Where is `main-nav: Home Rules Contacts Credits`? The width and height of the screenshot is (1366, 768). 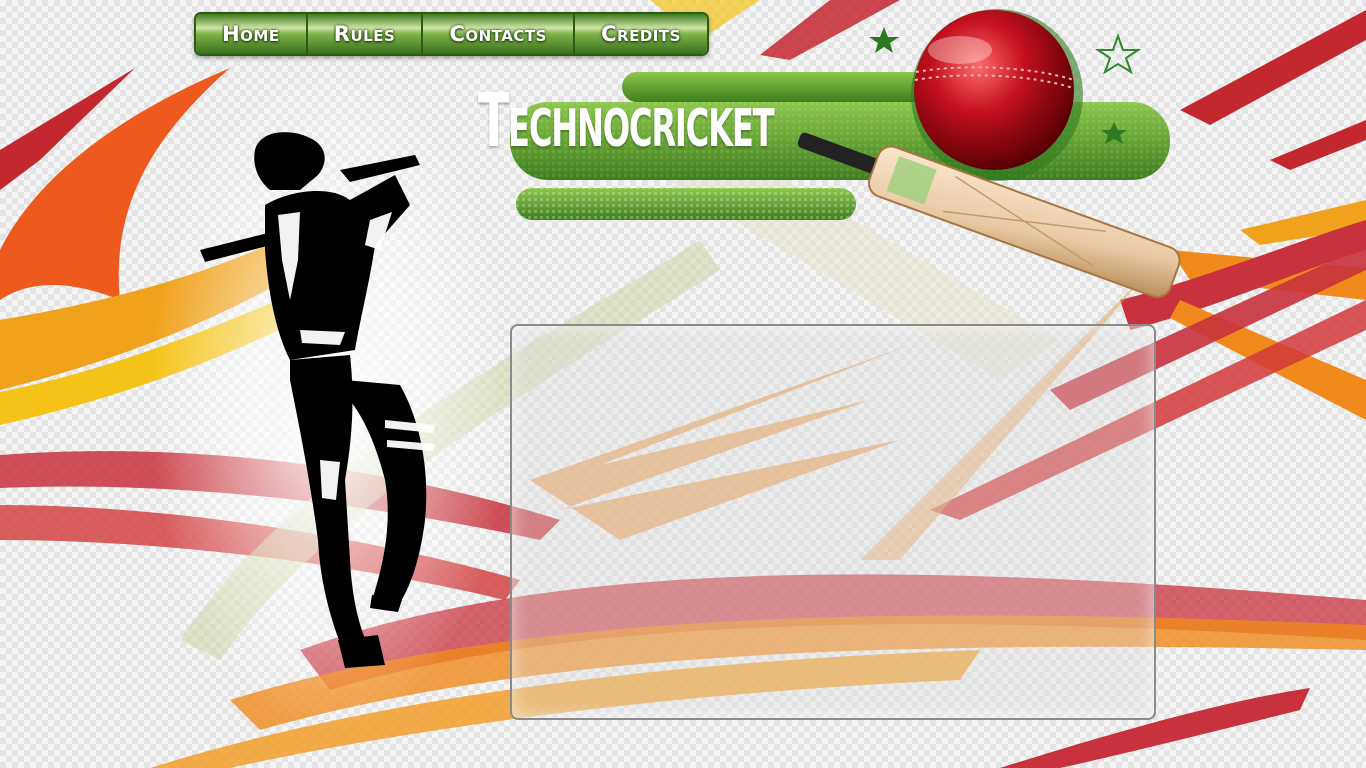
main-nav: Home Rules Contacts Credits is located at coordinates (451, 34).